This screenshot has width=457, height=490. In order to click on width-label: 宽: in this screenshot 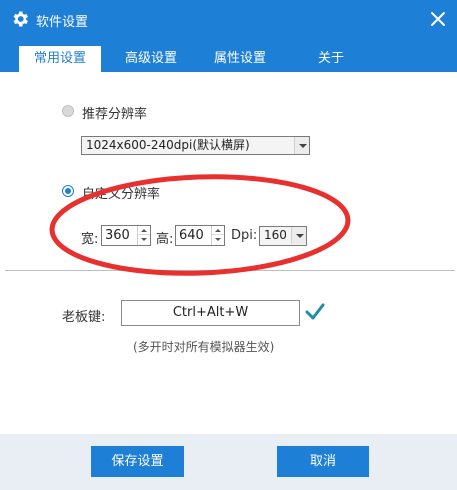, I will do `click(90, 239)`.